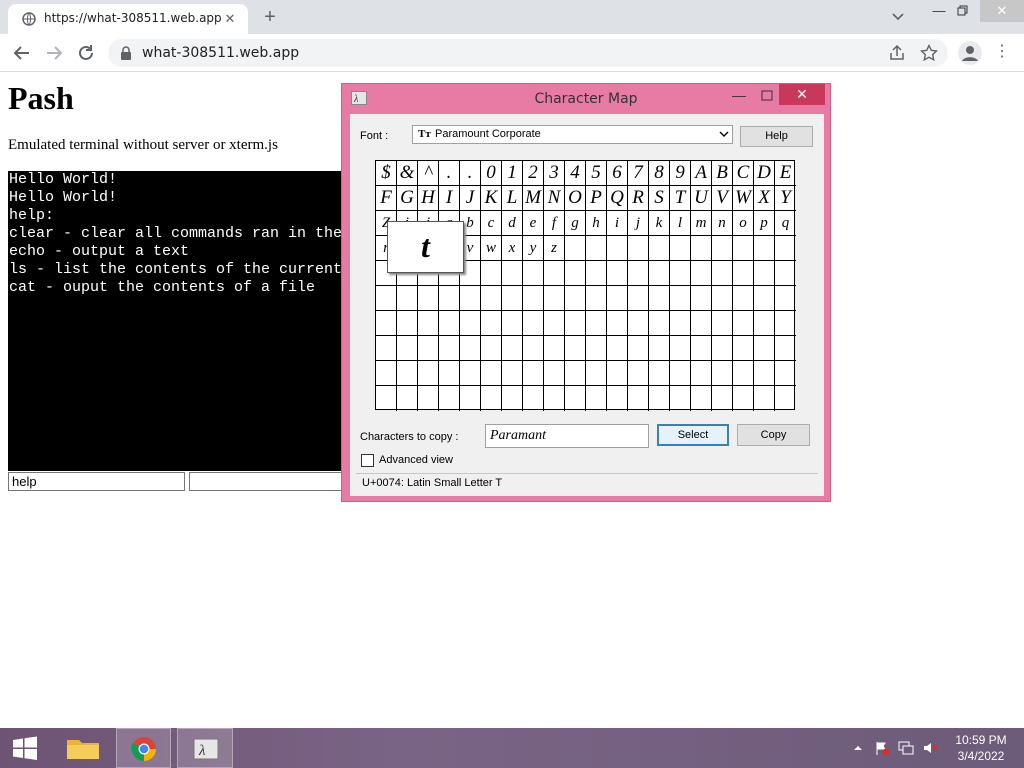 This screenshot has height=768, width=1024. Describe the element at coordinates (617, 223) in the screenshot. I see `character-cell: i` at that location.